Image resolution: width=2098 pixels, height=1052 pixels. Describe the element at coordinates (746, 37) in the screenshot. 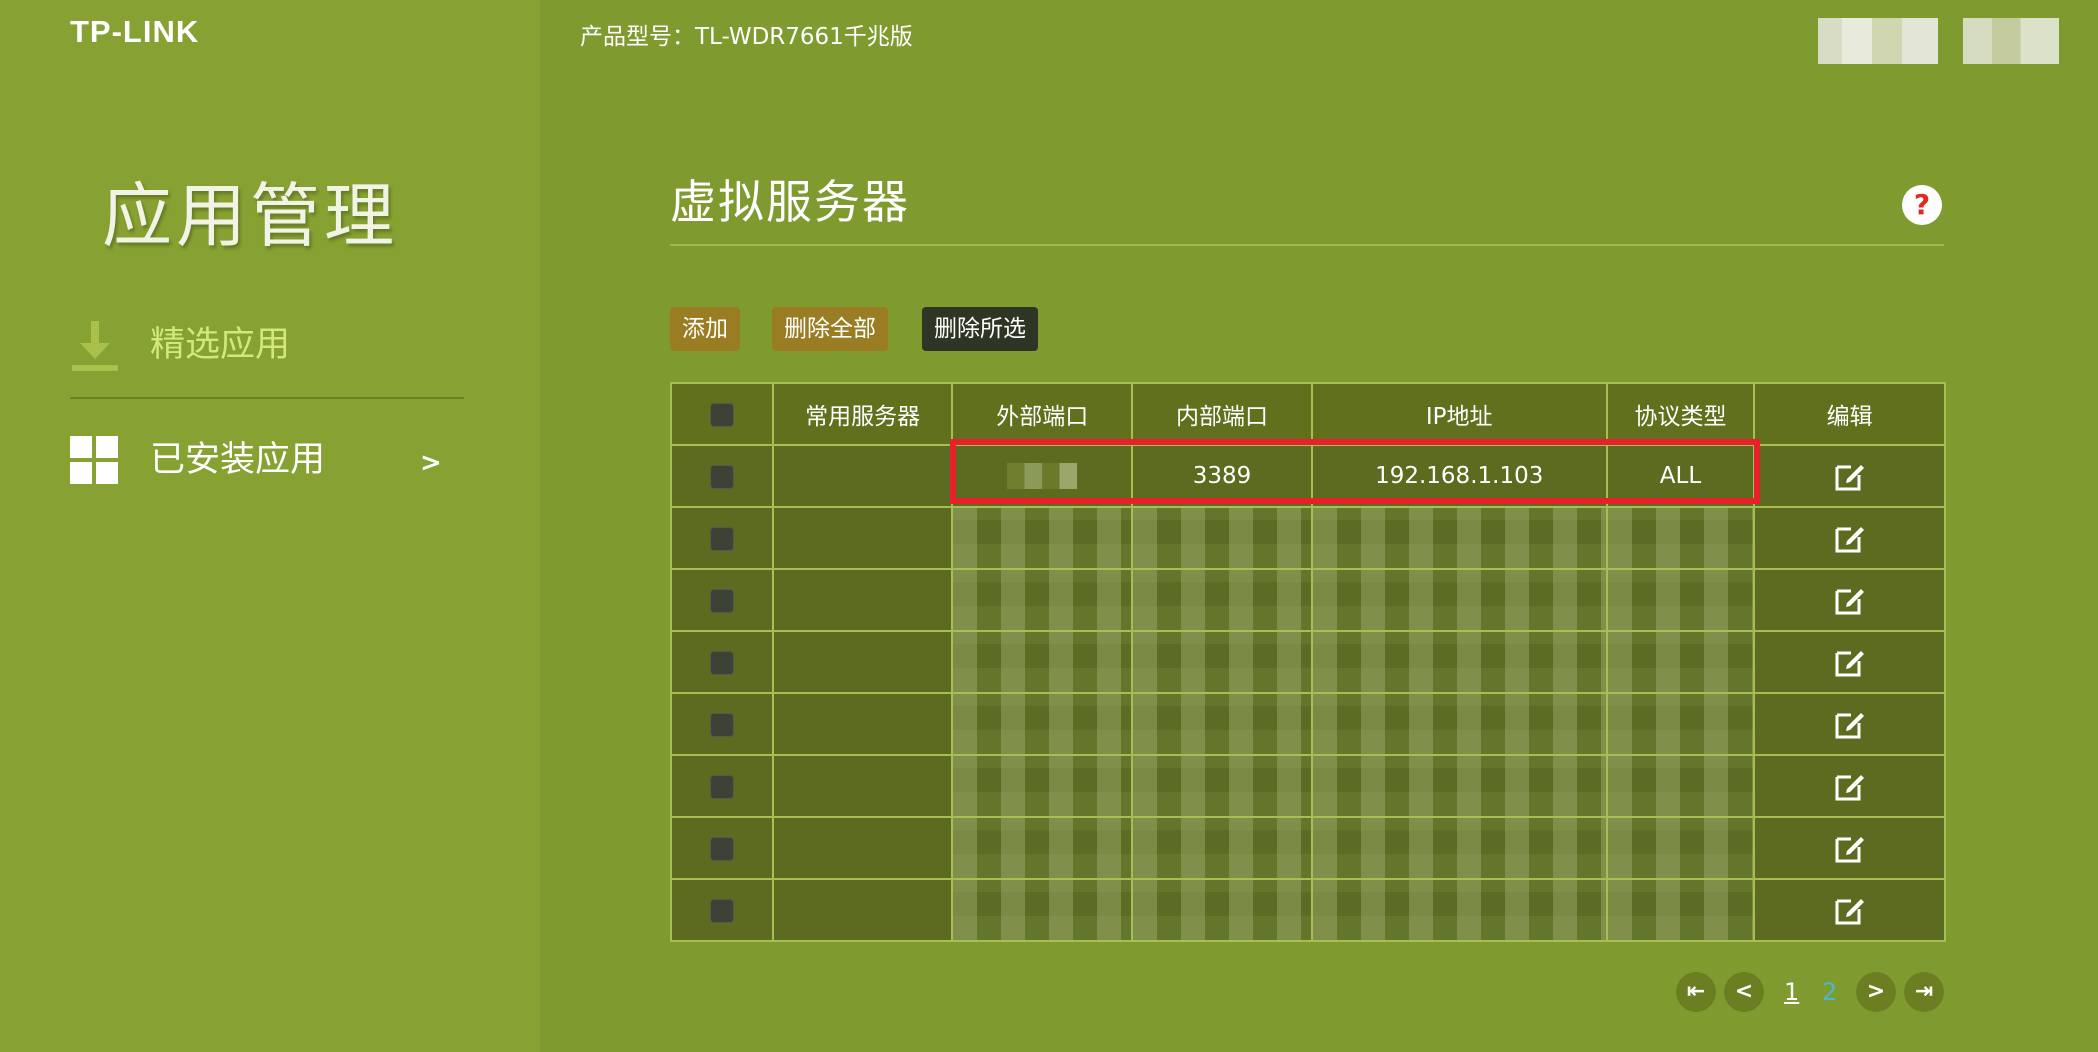

I see `product-model: 产品型号：TL-WDR7661千兆版` at that location.